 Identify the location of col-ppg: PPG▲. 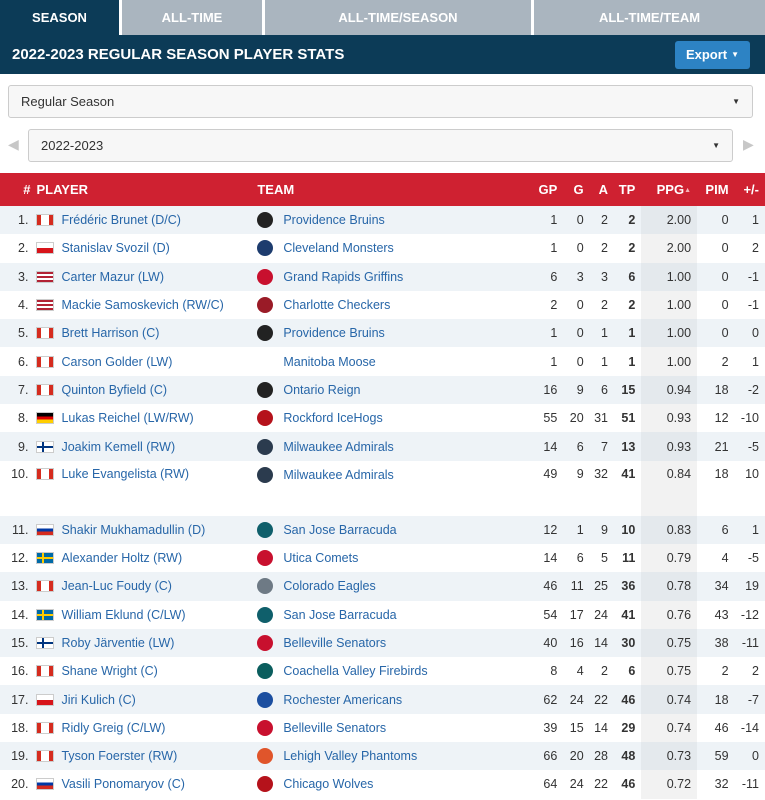
(669, 189).